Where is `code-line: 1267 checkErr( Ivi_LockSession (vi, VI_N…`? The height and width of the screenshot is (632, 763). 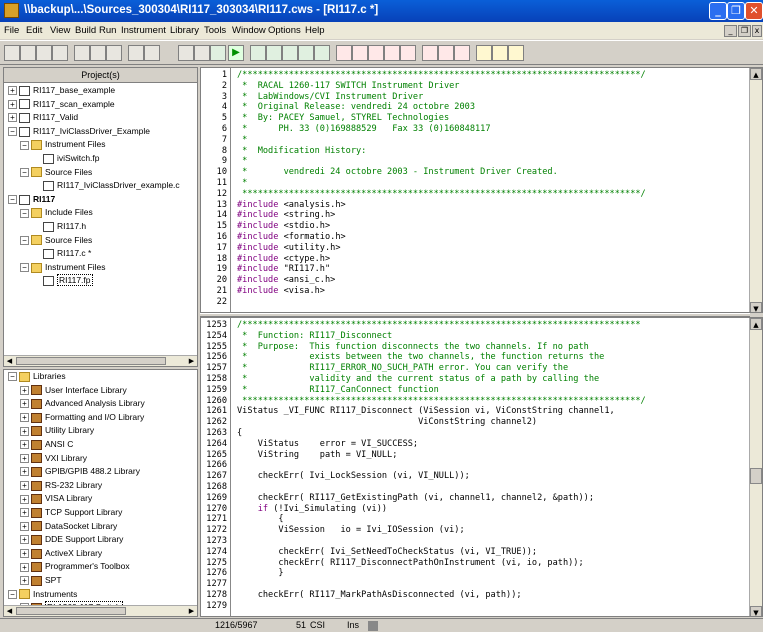
code-line: 1267 checkErr( Ivi_LockSession (vi, VI_N… is located at coordinates (481, 476).